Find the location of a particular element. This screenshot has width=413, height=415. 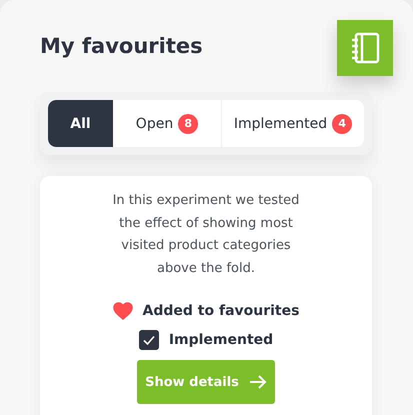

arrow-right-icon is located at coordinates (257, 382).